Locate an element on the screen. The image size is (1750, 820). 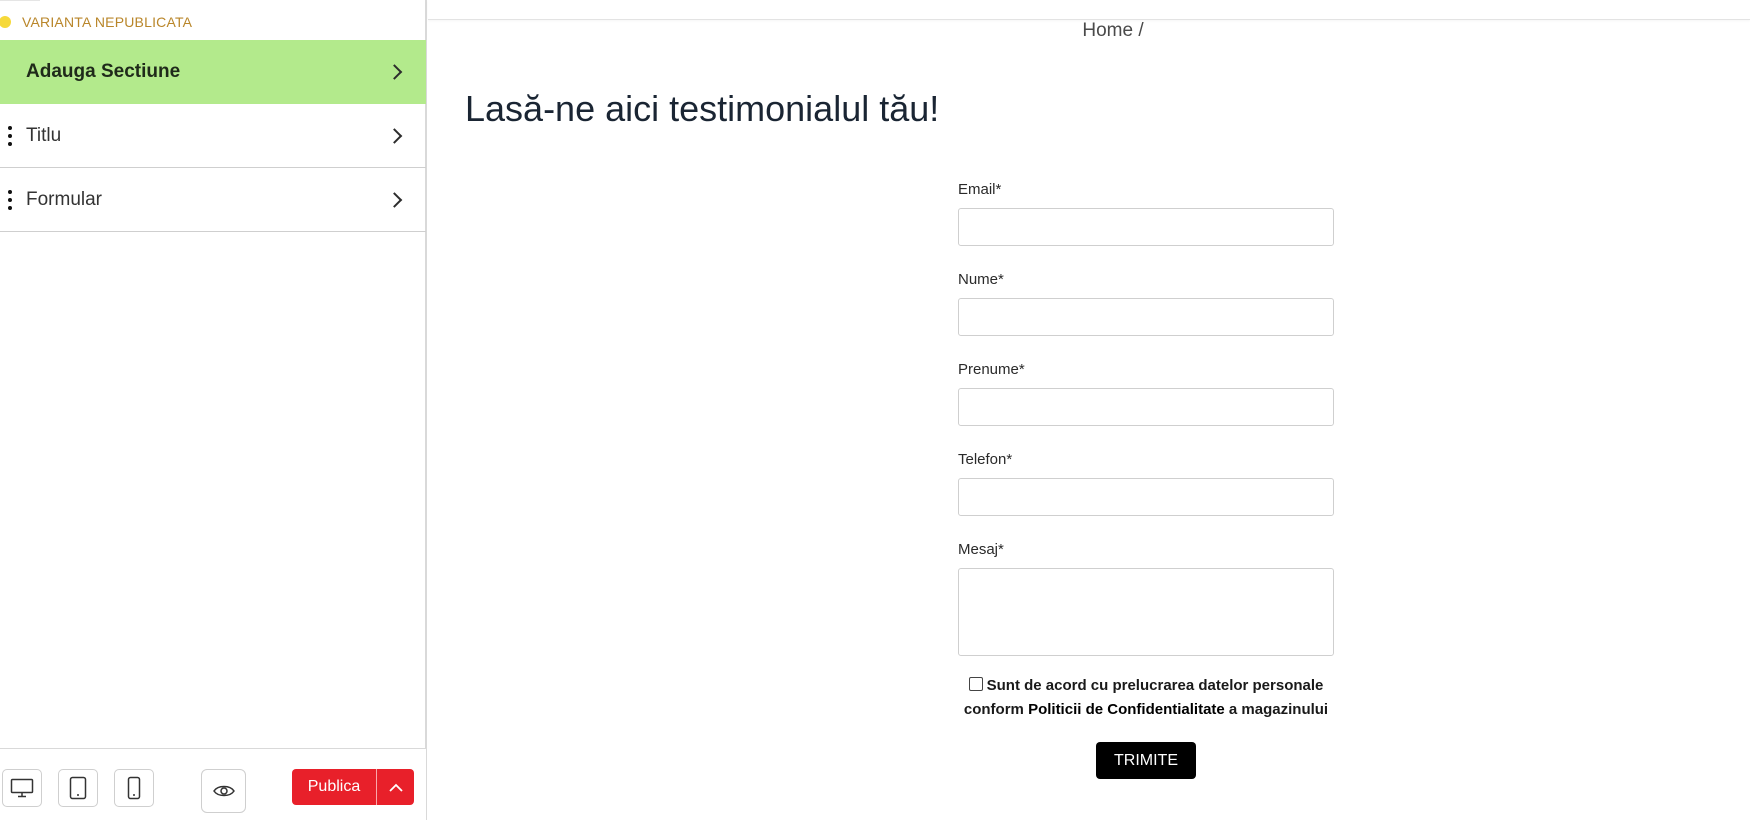
publish-status: VARIANTA NEPUBLICATA is located at coordinates (96, 22).